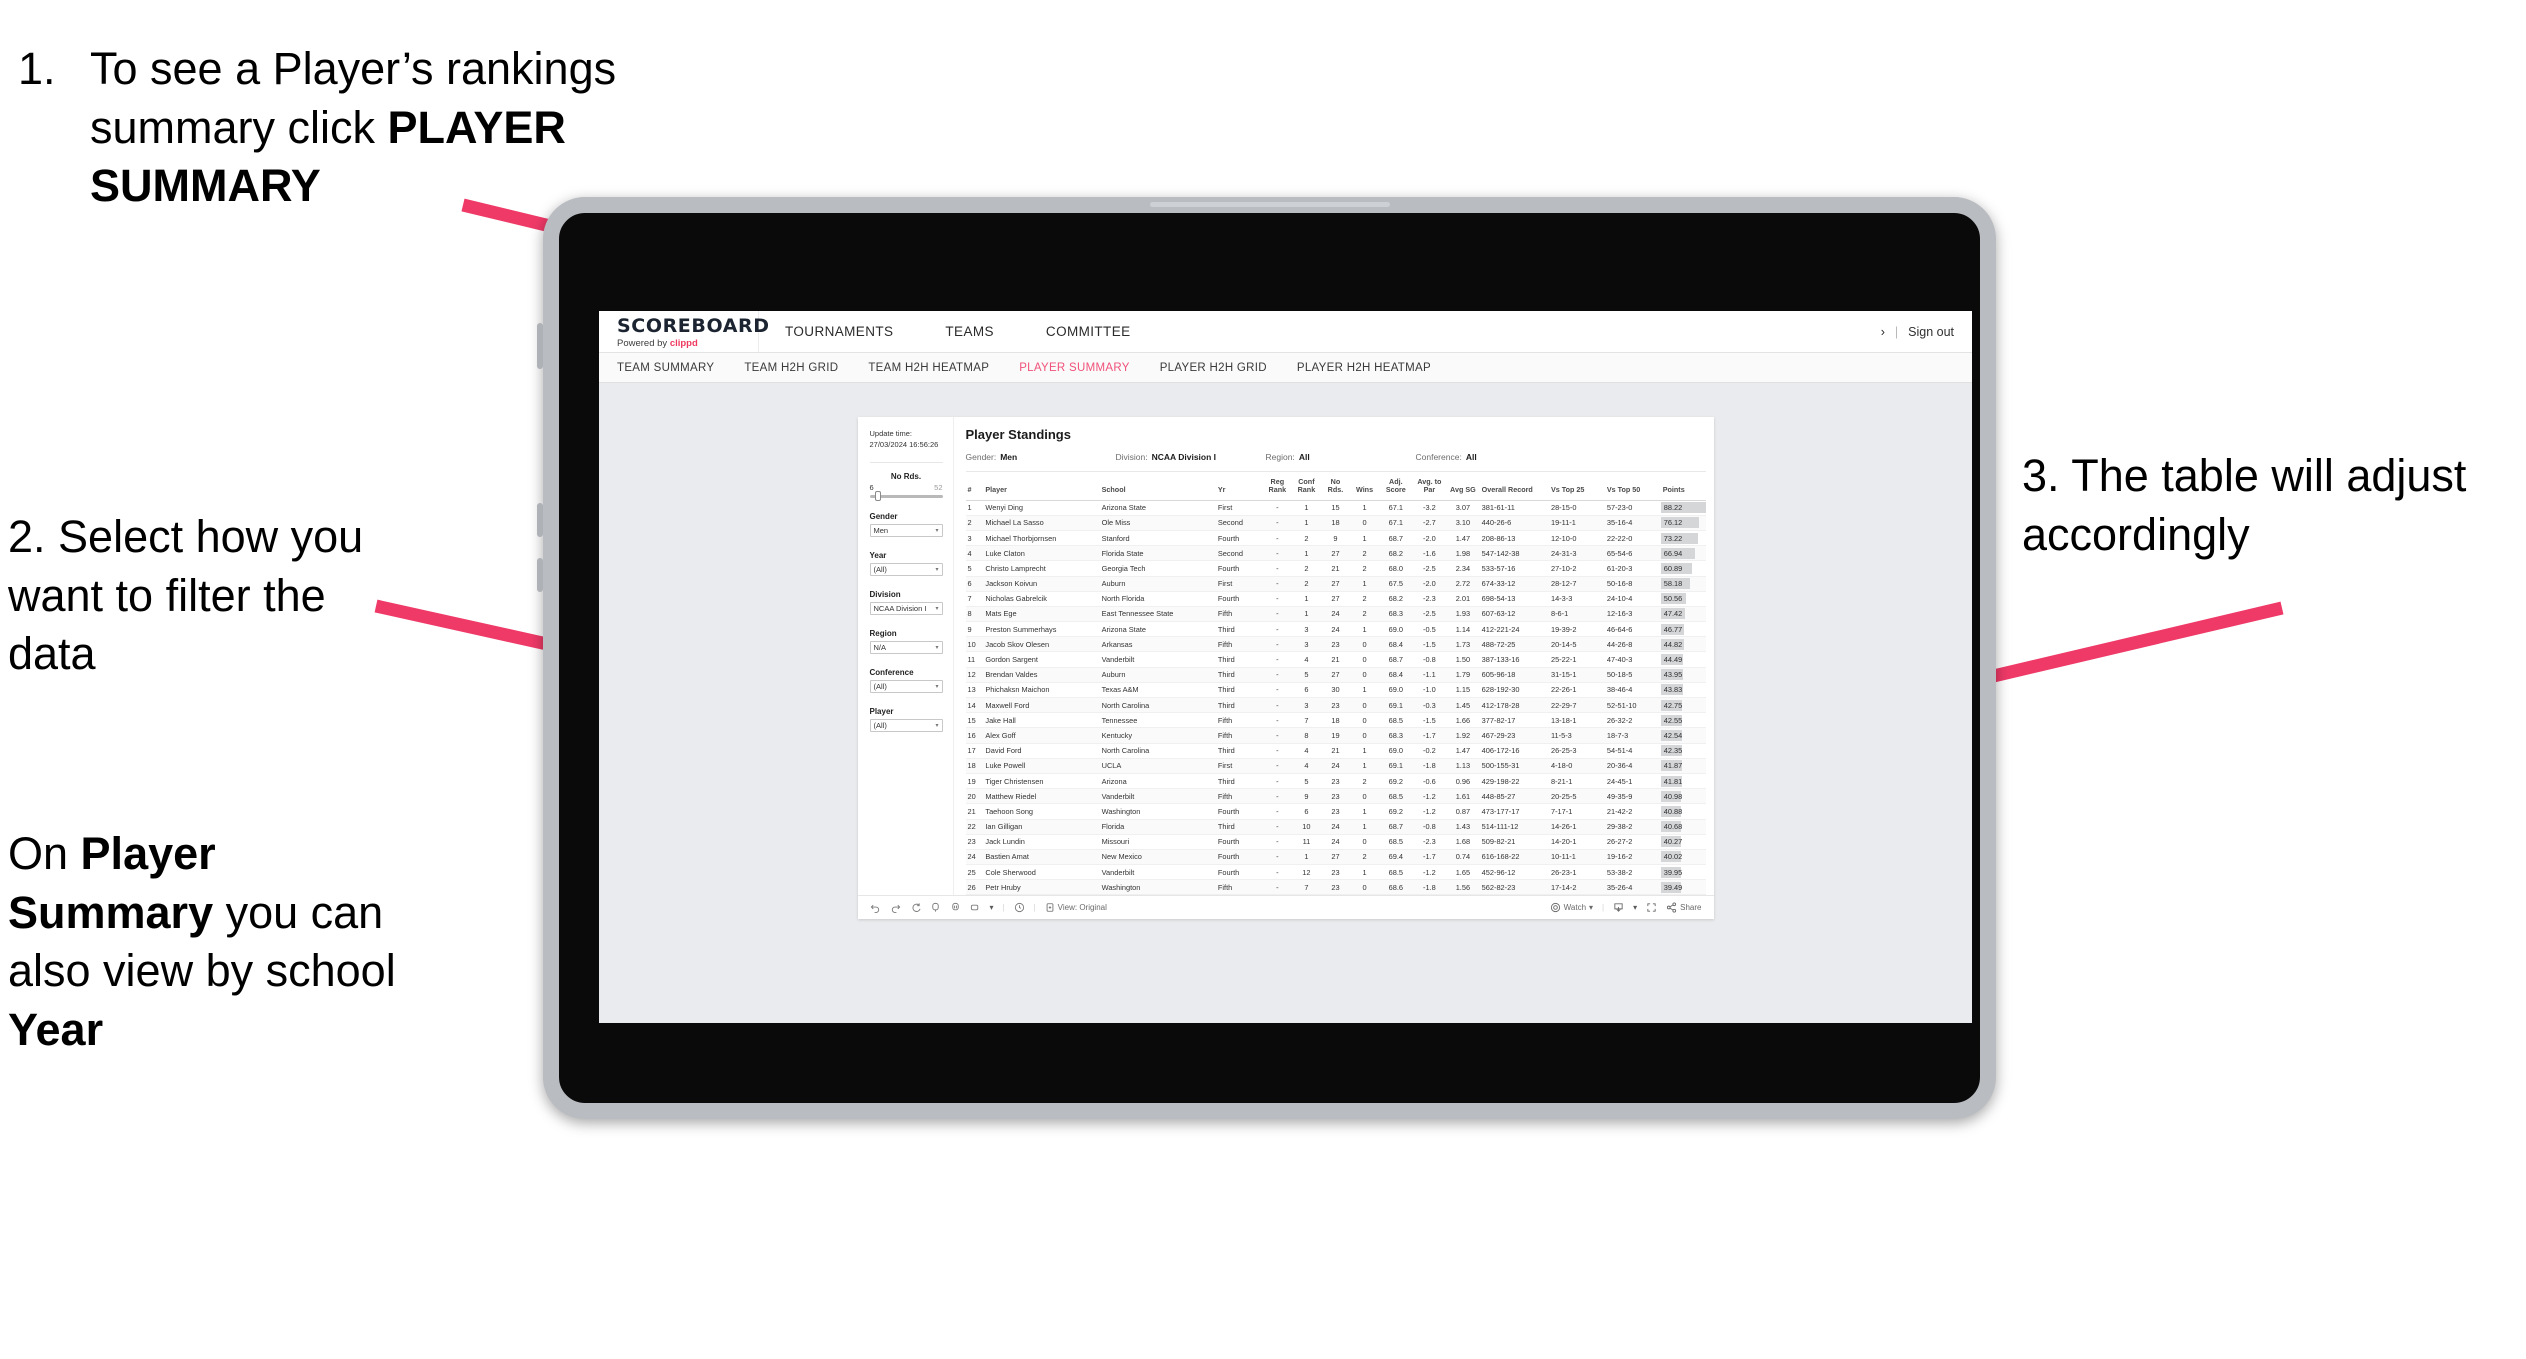 Image resolution: width=2526 pixels, height=1359 pixels. What do you see at coordinates (2244, 505) in the screenshot?
I see `annotation-step-3: 3. The table will adjust accordingly` at bounding box center [2244, 505].